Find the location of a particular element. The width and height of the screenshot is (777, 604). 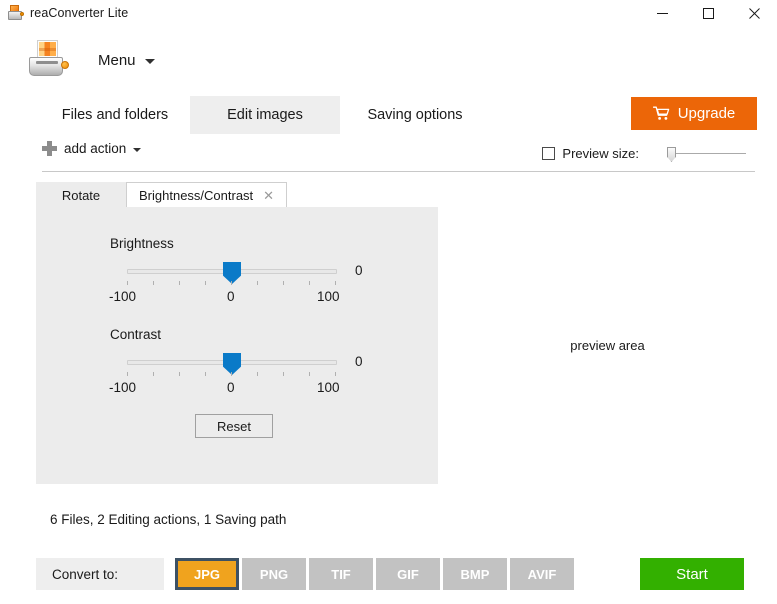

format-button-tif: TIF is located at coordinates (341, 574).